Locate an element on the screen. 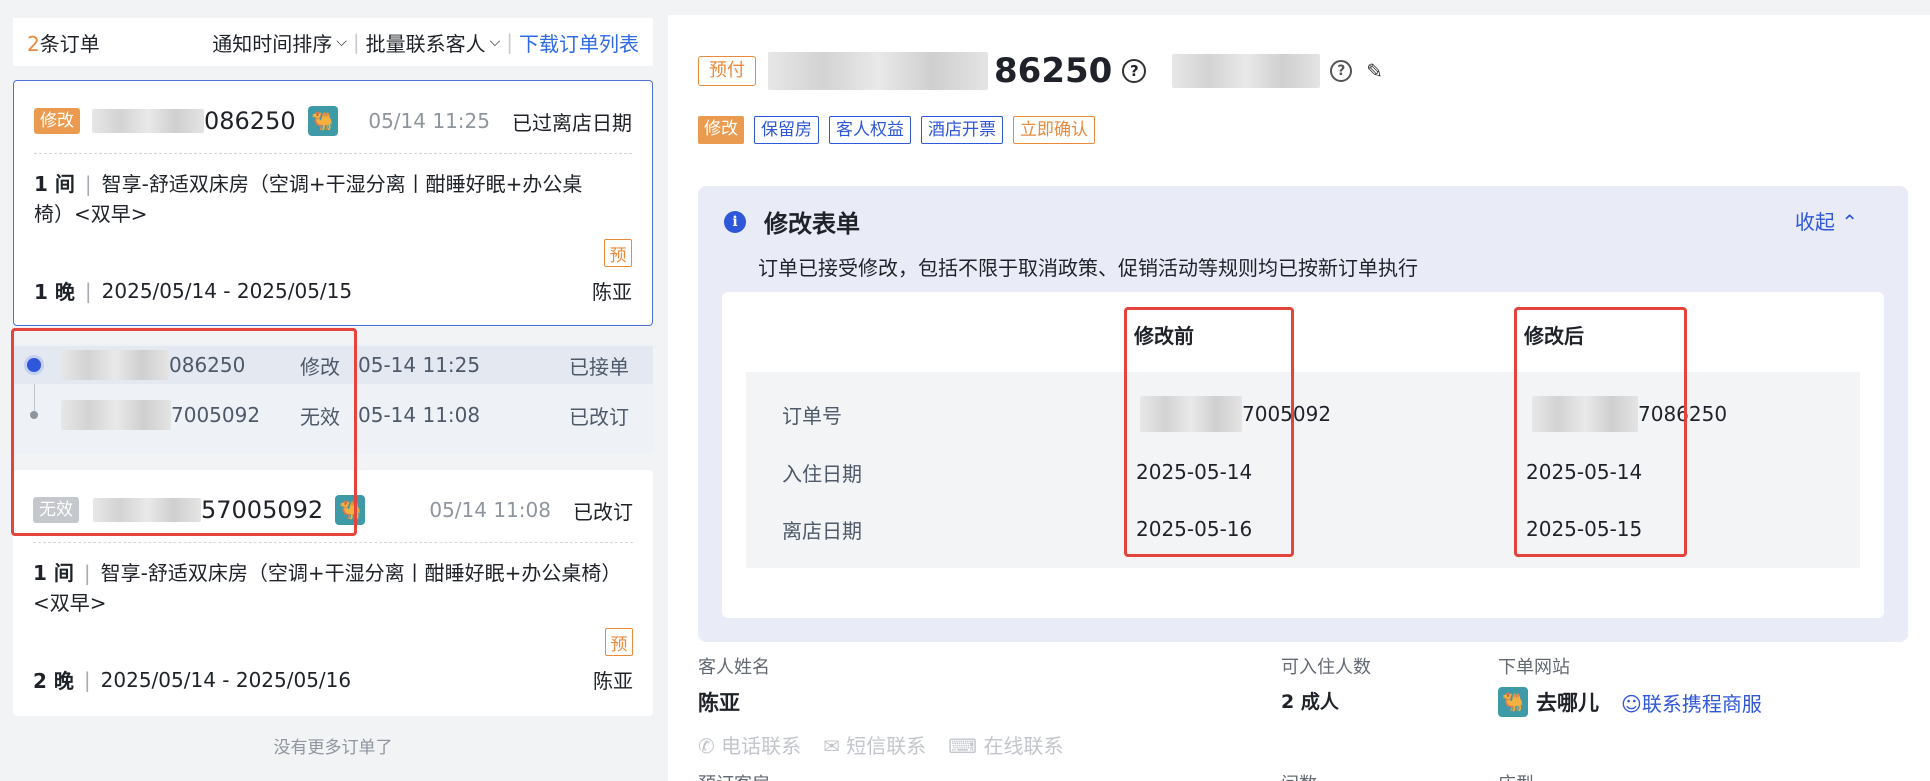 The height and width of the screenshot is (781, 1930). chat-icon: ⌨ is located at coordinates (963, 746).